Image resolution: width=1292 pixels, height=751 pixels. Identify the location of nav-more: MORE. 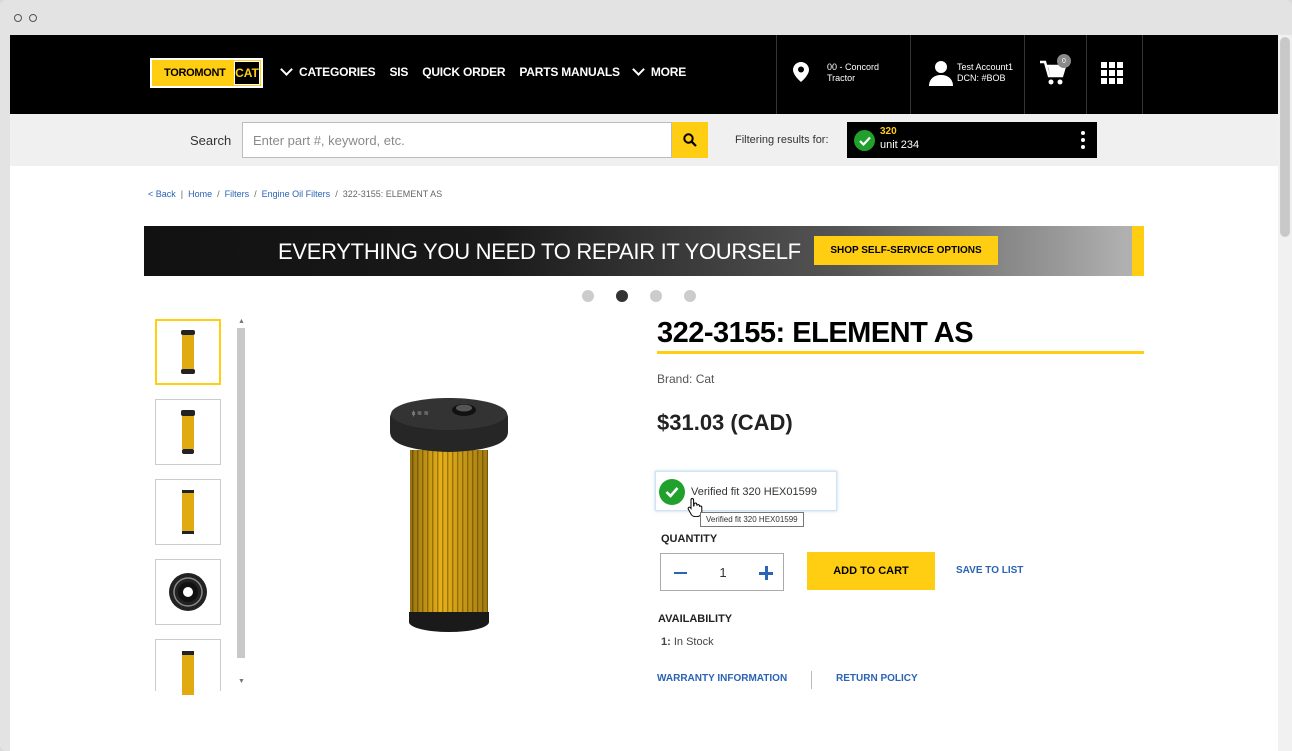
(659, 71).